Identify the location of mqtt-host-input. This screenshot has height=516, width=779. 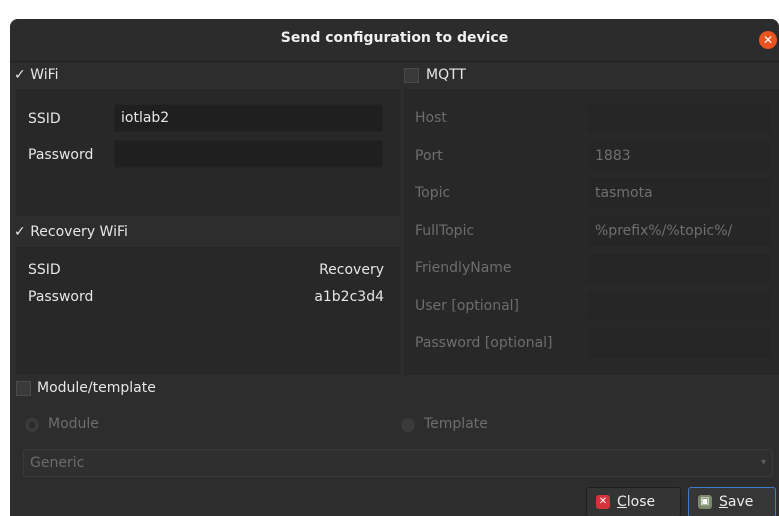
(679, 118).